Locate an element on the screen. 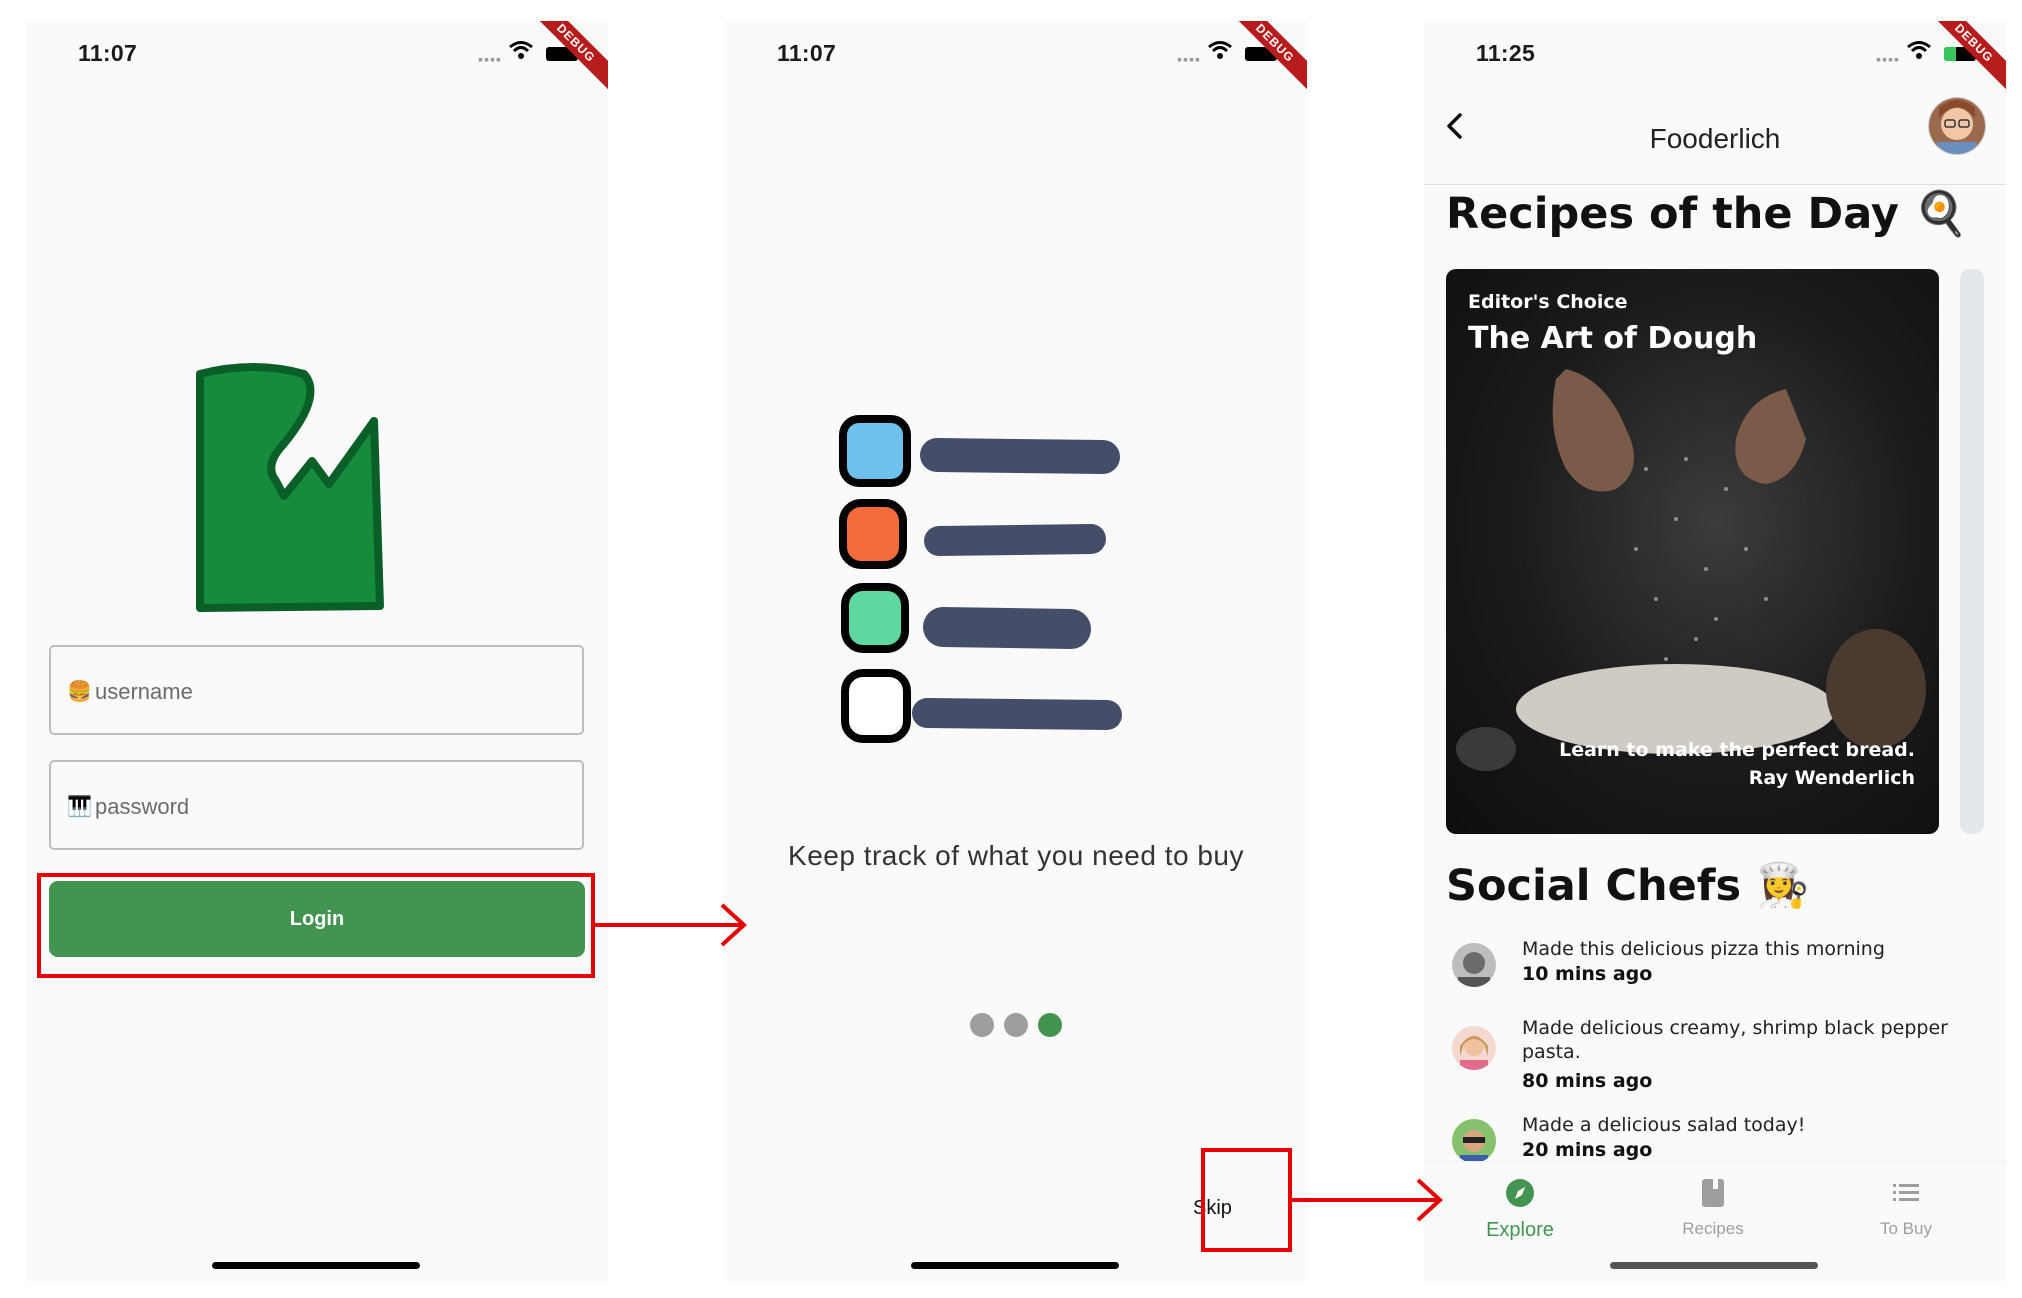 Image resolution: width=2022 pixels, height=1298 pixels. page-indicator is located at coordinates (1016, 1025).